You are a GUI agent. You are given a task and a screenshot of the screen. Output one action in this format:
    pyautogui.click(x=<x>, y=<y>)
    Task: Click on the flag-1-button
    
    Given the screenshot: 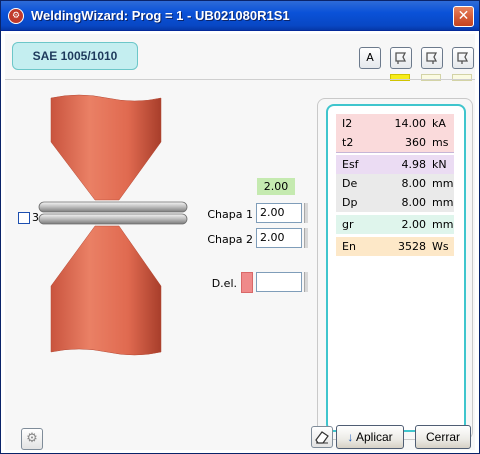 What is the action you would take?
    pyautogui.click(x=401, y=58)
    